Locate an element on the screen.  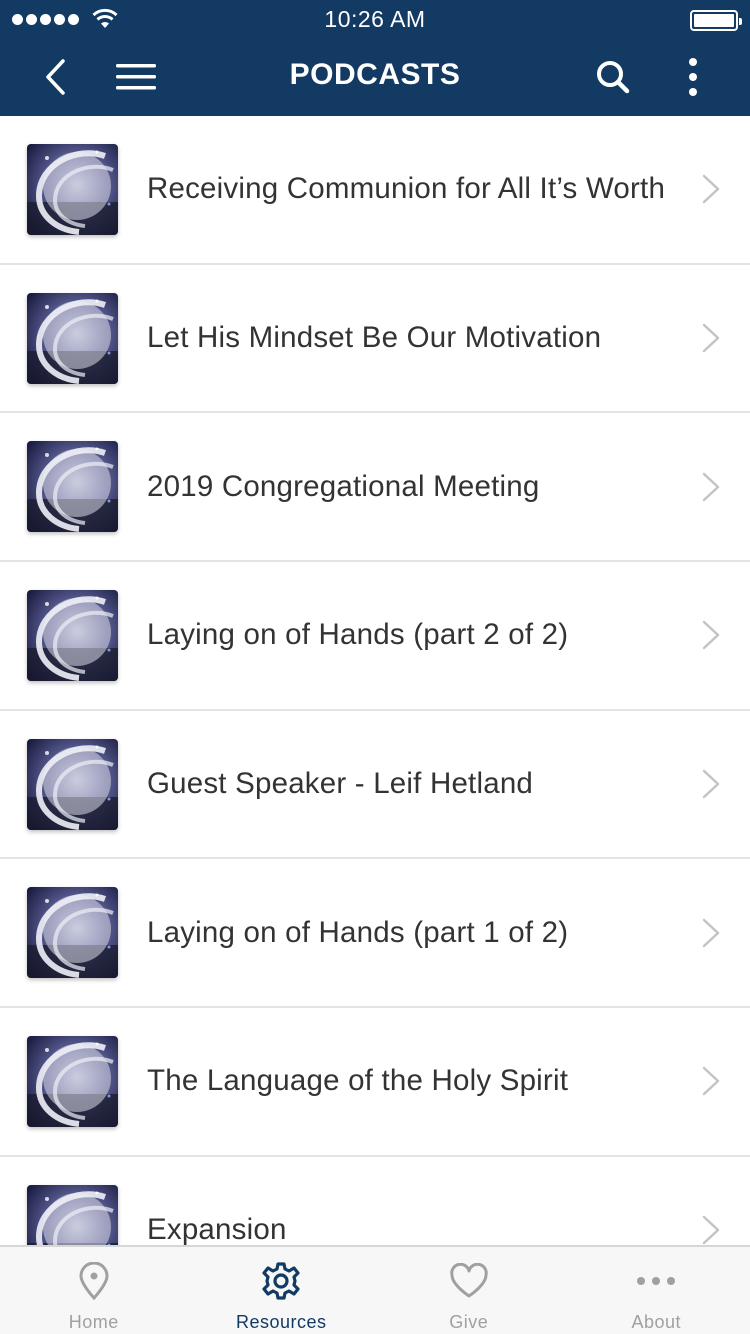
podcast-row: Guest Speaker - Leif Hetland is located at coordinates (375, 785).